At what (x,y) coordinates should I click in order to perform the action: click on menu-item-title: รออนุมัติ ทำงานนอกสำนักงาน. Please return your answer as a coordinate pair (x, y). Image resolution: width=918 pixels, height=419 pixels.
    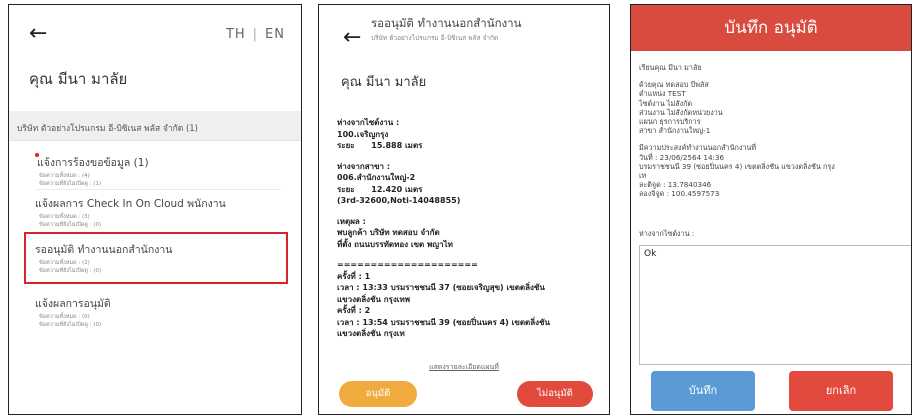
    Looking at the image, I should click on (104, 250).